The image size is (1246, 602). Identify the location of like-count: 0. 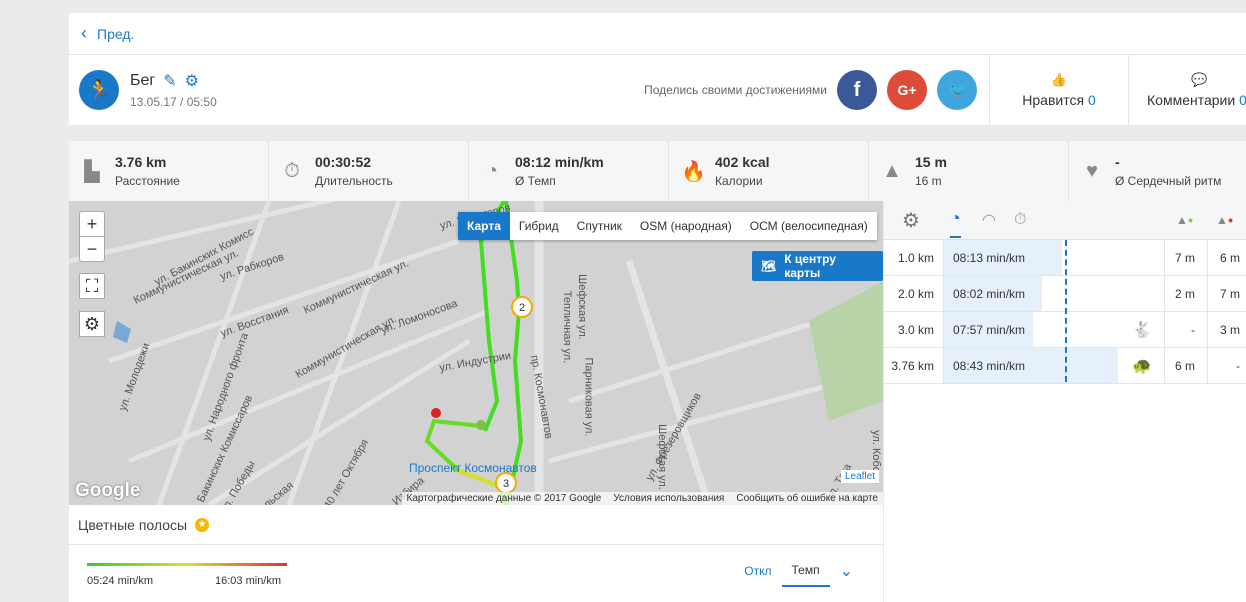
(1091, 100).